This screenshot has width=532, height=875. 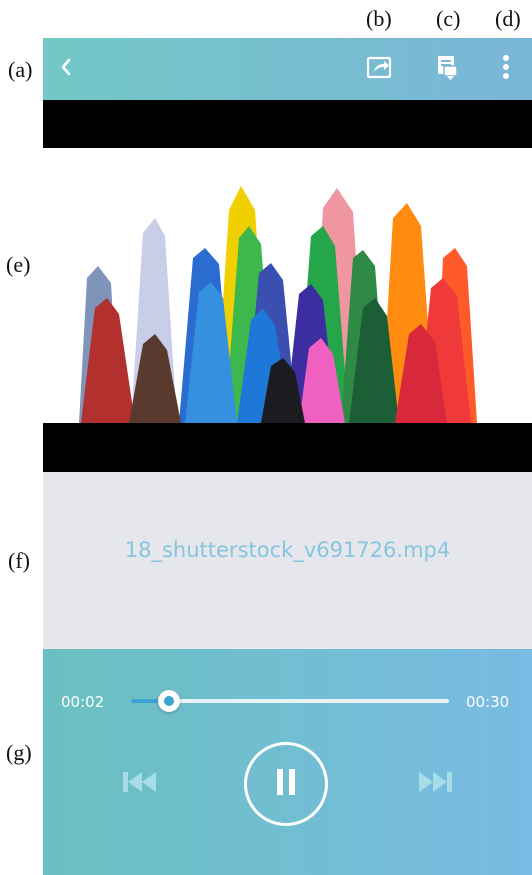 I want to click on previous-button, so click(x=140, y=784).